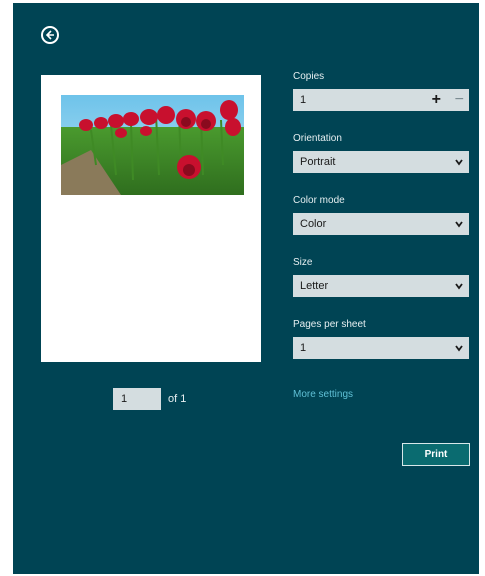 The image size is (485, 576). What do you see at coordinates (303, 262) in the screenshot?
I see `size-label: Size` at bounding box center [303, 262].